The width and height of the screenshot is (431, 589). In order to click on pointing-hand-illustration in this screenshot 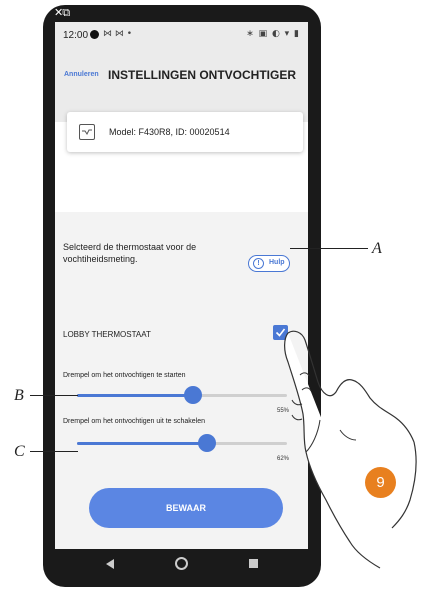, I will do `click(350, 449)`.